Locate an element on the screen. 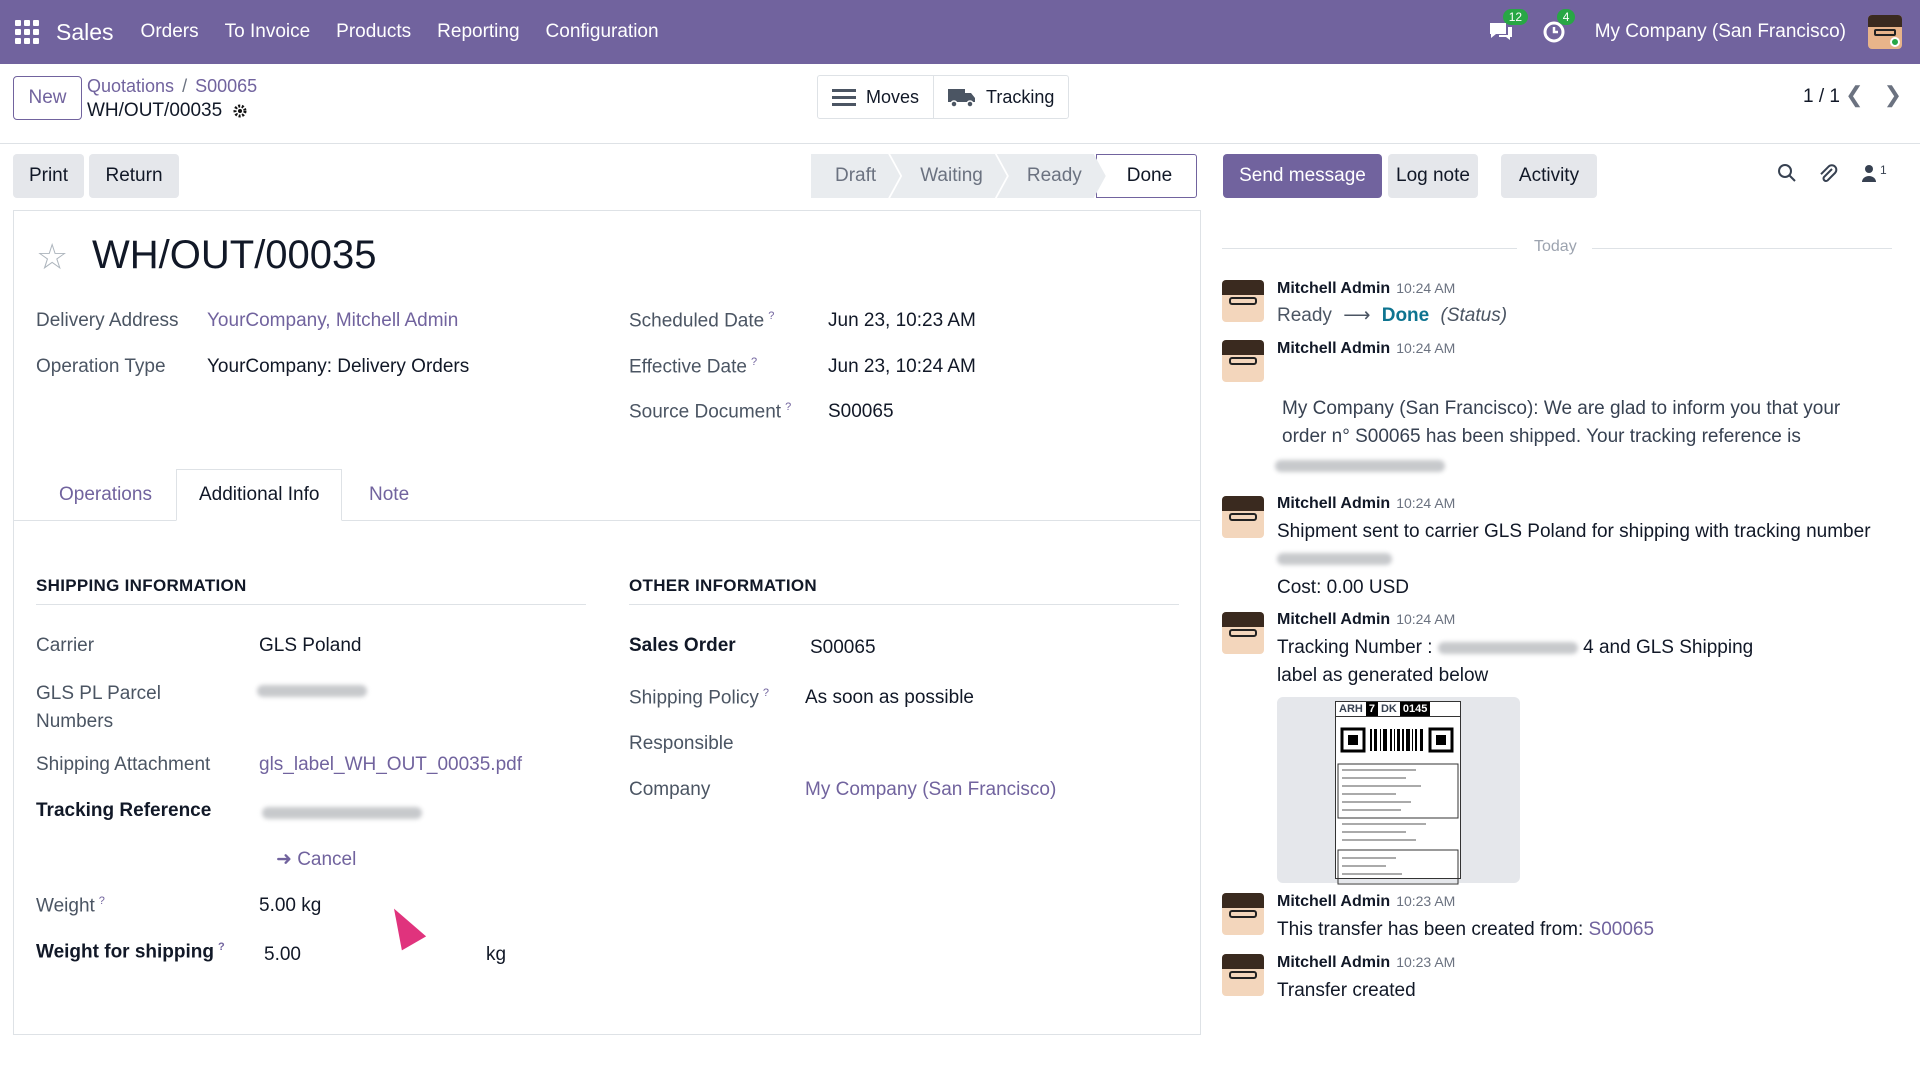 The image size is (1920, 1082). shipping-attachment-link: gls_label_WH_OUT_00035.pdf is located at coordinates (390, 765).